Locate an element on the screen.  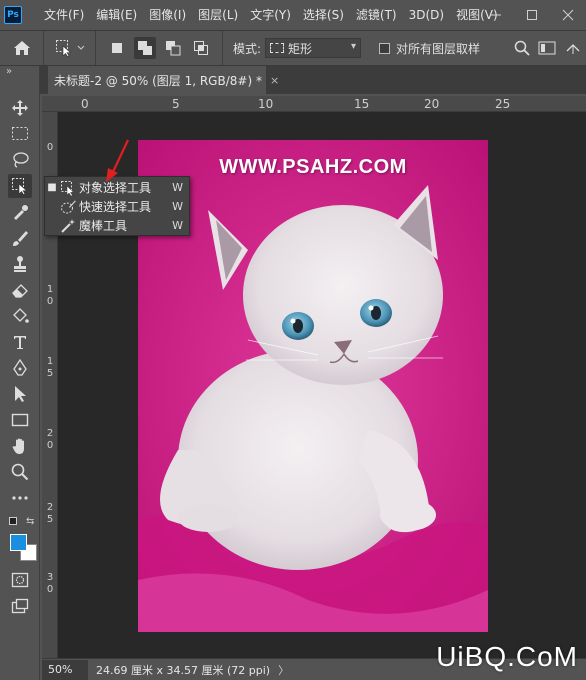
eyedropper-icon is located at coordinates (21, 212).